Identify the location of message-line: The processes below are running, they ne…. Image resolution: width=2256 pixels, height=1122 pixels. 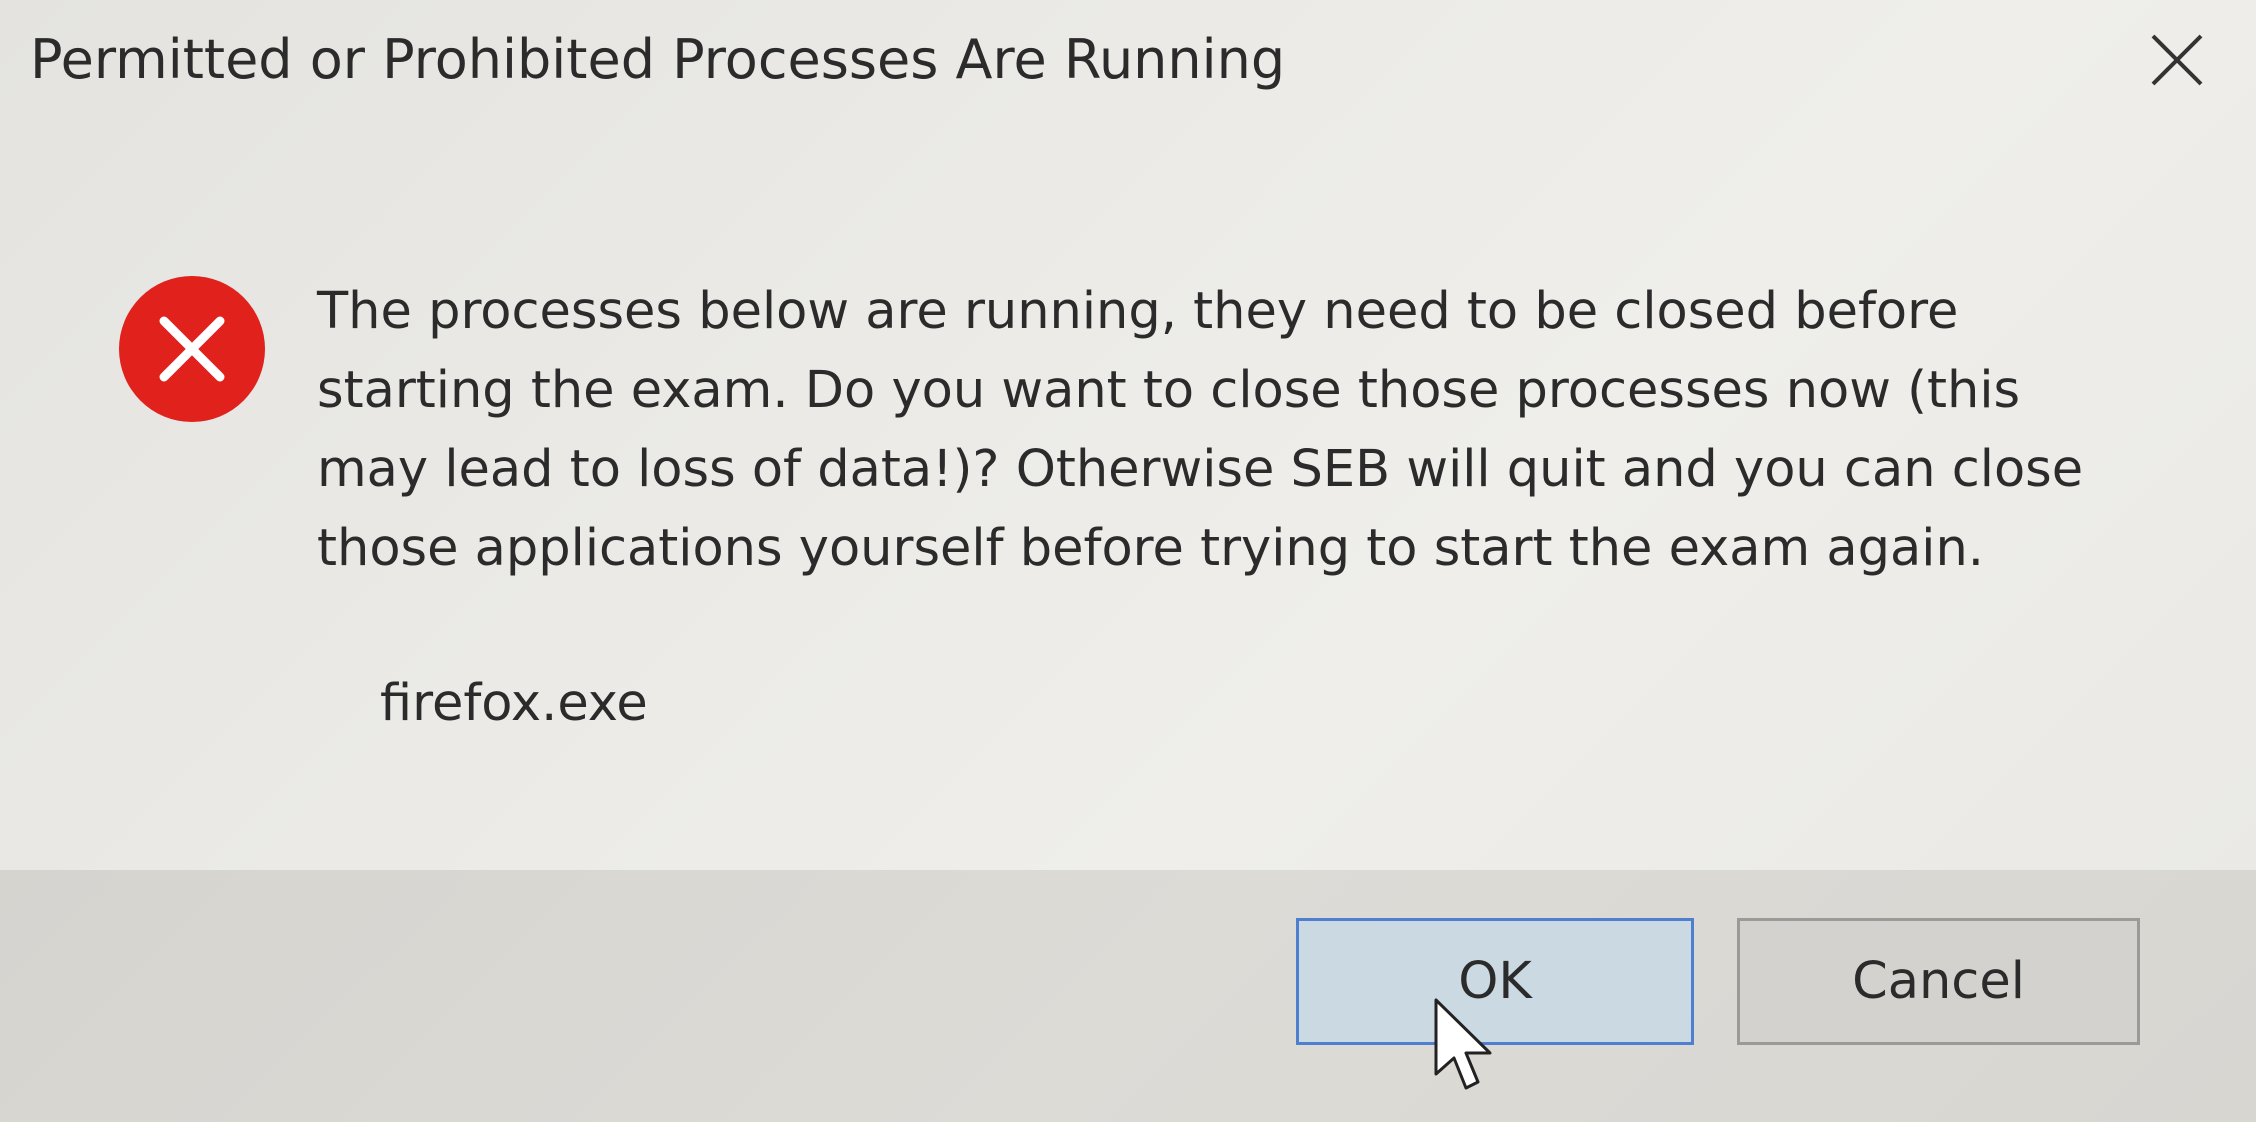
(1138, 311).